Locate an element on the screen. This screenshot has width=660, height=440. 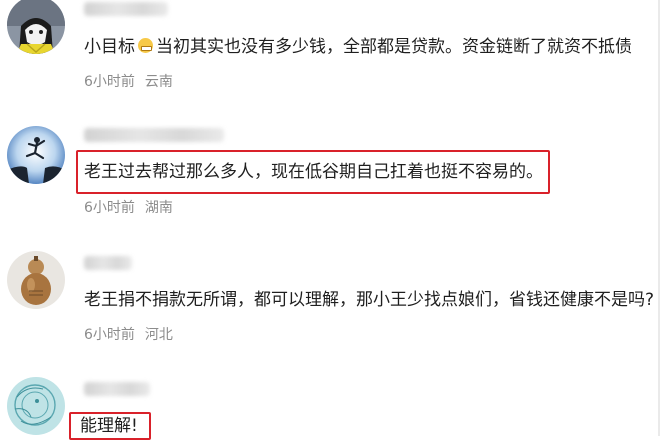
comment-text: 能理解! is located at coordinates (109, 426).